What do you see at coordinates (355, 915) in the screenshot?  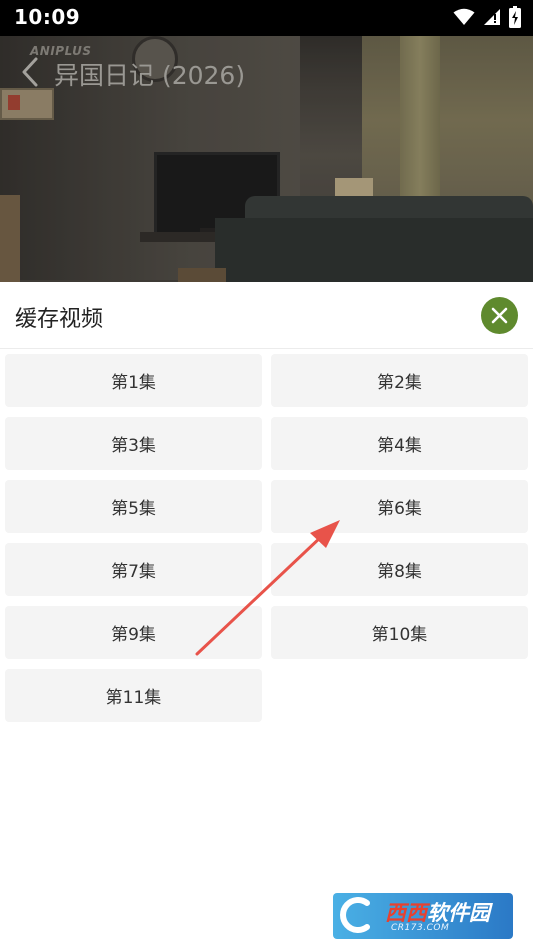 I see `watermark-c-icon` at bounding box center [355, 915].